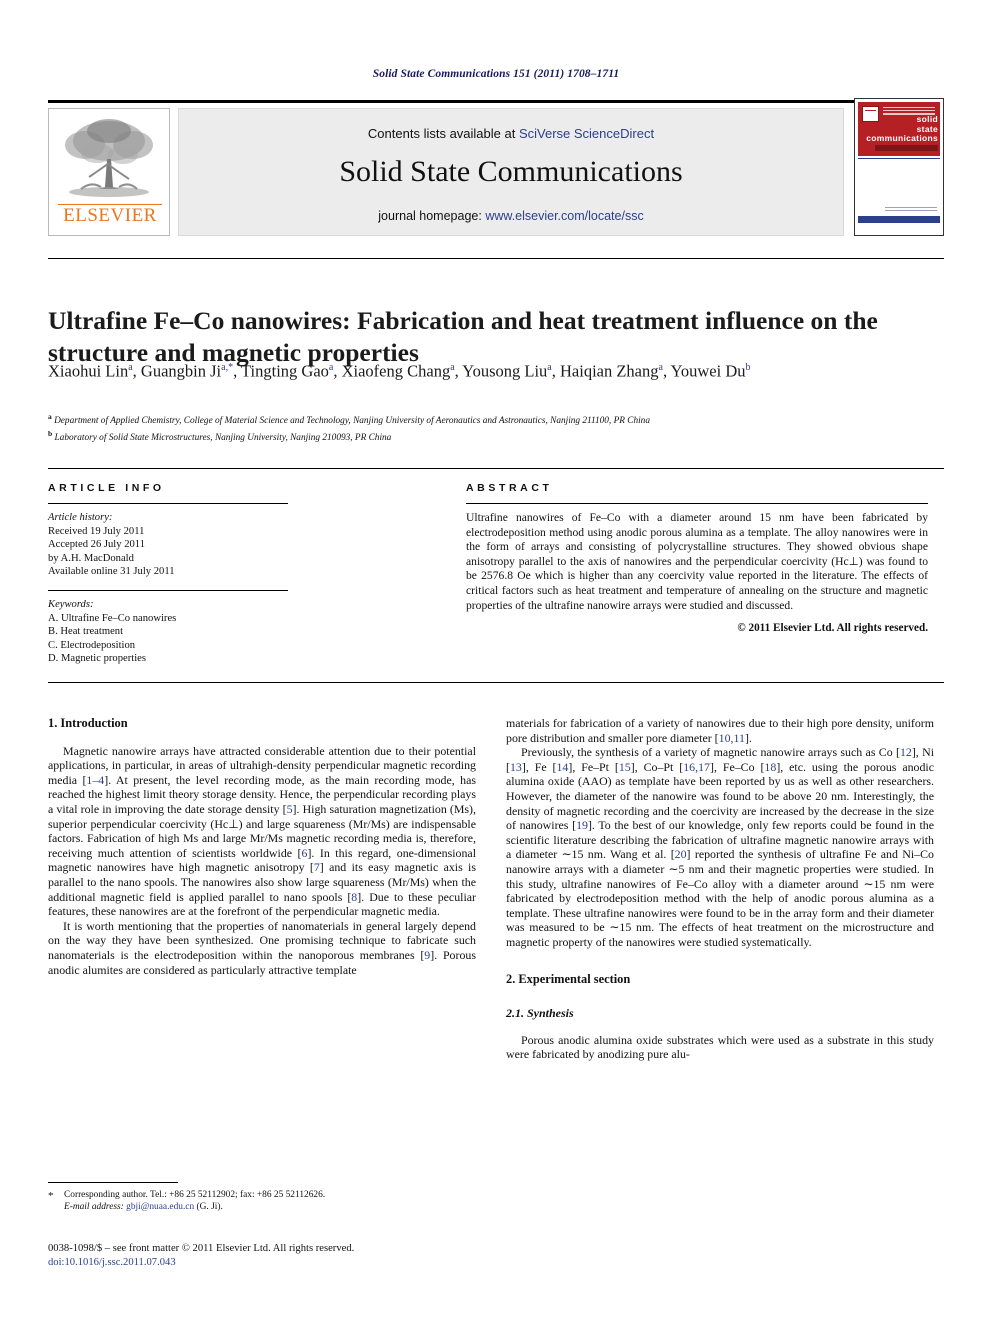  Describe the element at coordinates (71, 604) in the screenshot. I see `keywords-label: Keywords:` at that location.